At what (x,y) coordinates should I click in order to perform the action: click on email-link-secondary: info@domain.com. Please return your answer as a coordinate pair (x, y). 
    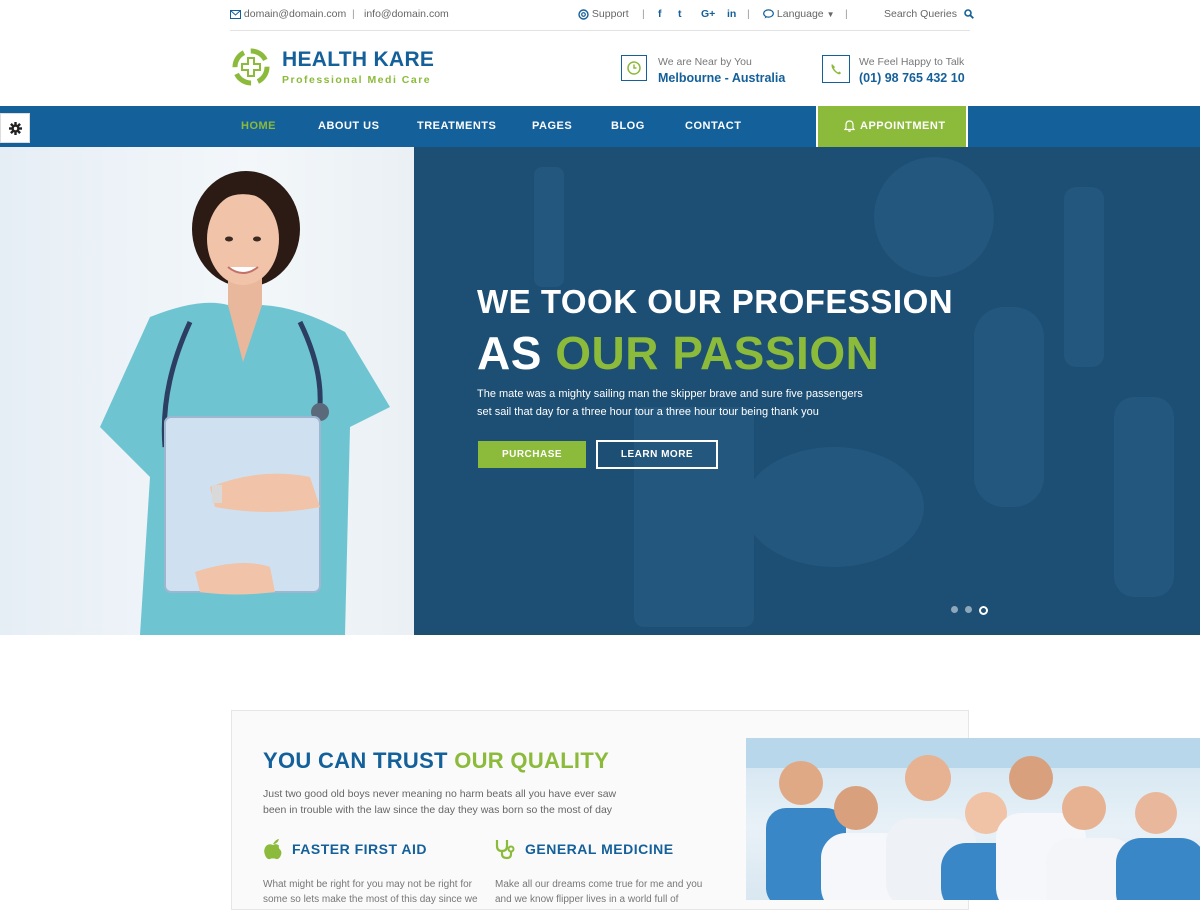
    Looking at the image, I should click on (406, 14).